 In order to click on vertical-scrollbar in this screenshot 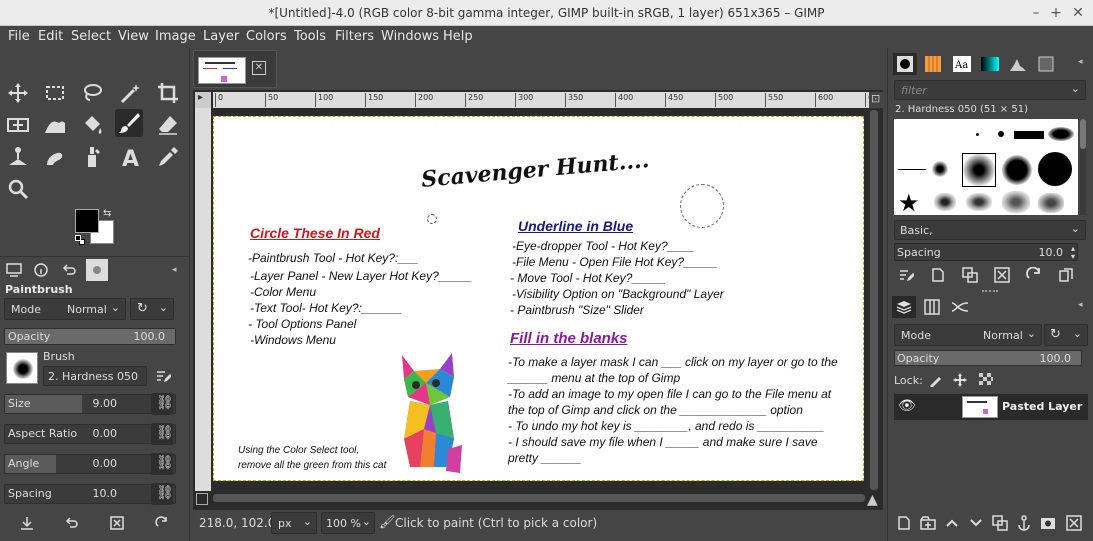, I will do `click(874, 300)`.